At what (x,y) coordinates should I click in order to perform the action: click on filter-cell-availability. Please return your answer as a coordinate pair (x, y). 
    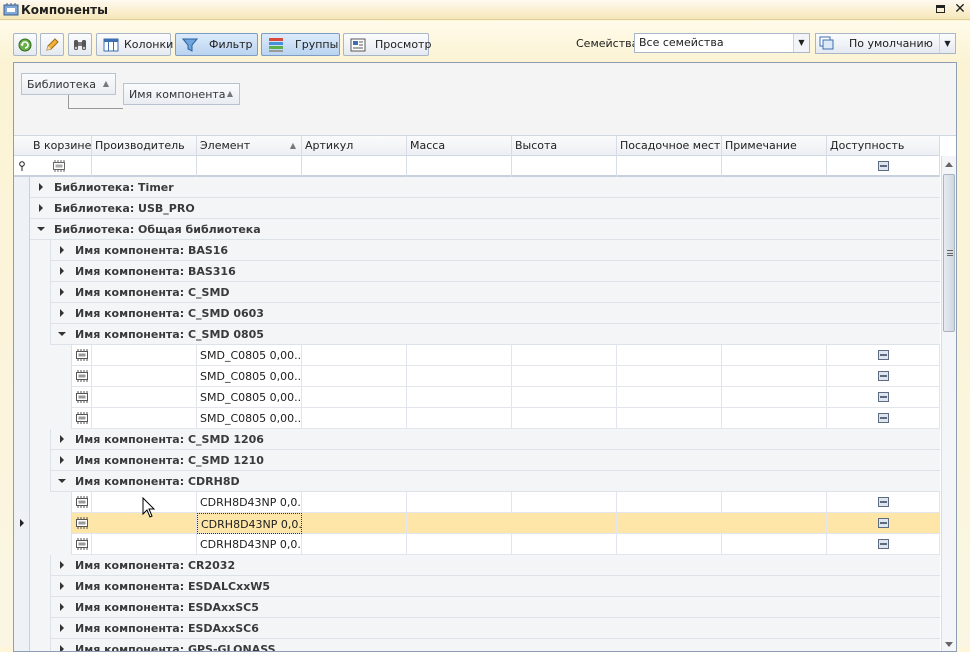
    Looking at the image, I should click on (883, 166).